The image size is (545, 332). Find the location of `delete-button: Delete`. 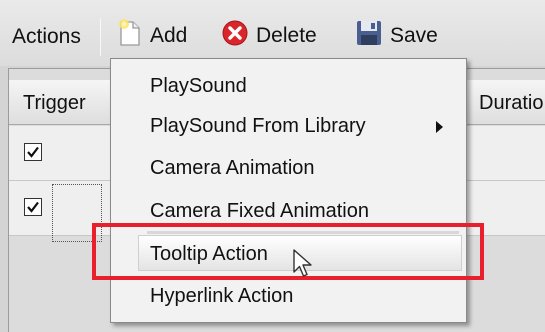

delete-button: Delete is located at coordinates (269, 36).